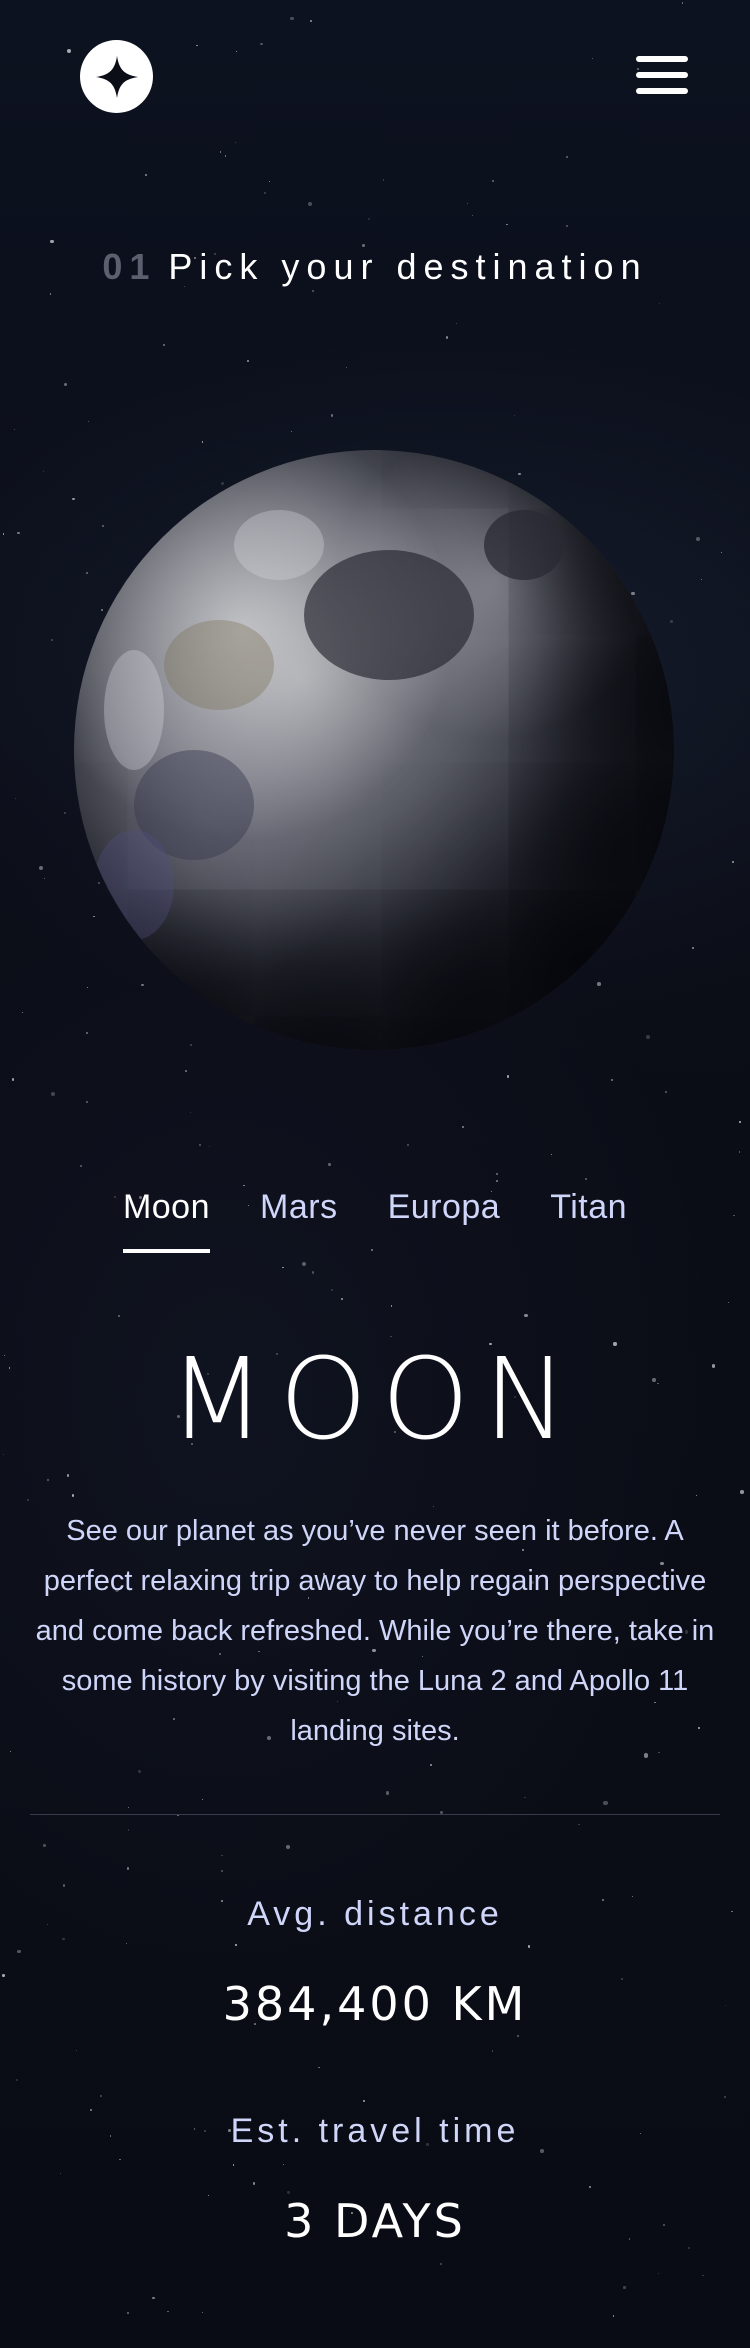 The width and height of the screenshot is (750, 2348). What do you see at coordinates (375, 1400) in the screenshot?
I see `destination-name: MOON` at bounding box center [375, 1400].